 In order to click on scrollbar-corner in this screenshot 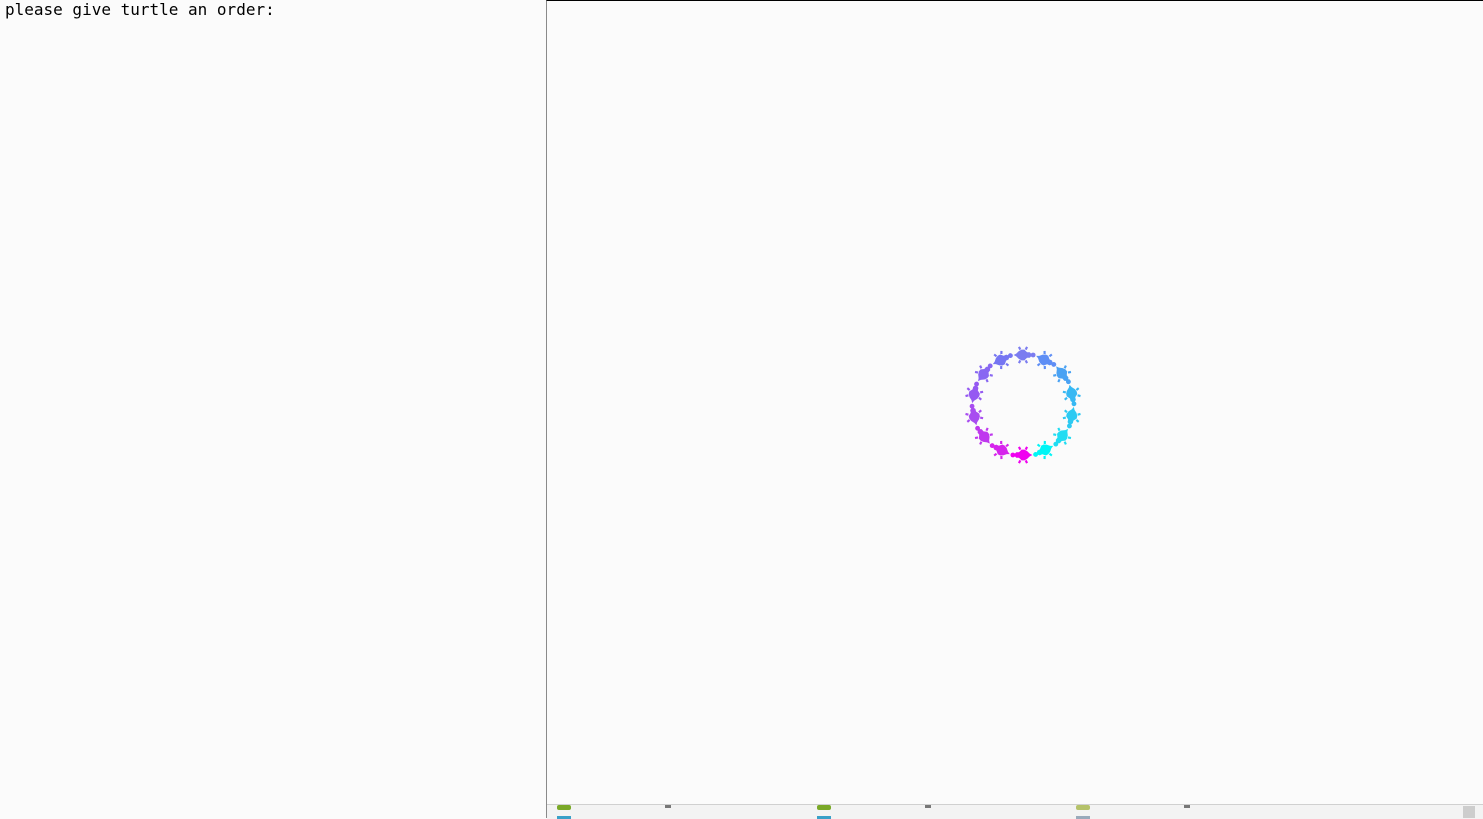, I will do `click(1469, 812)`.